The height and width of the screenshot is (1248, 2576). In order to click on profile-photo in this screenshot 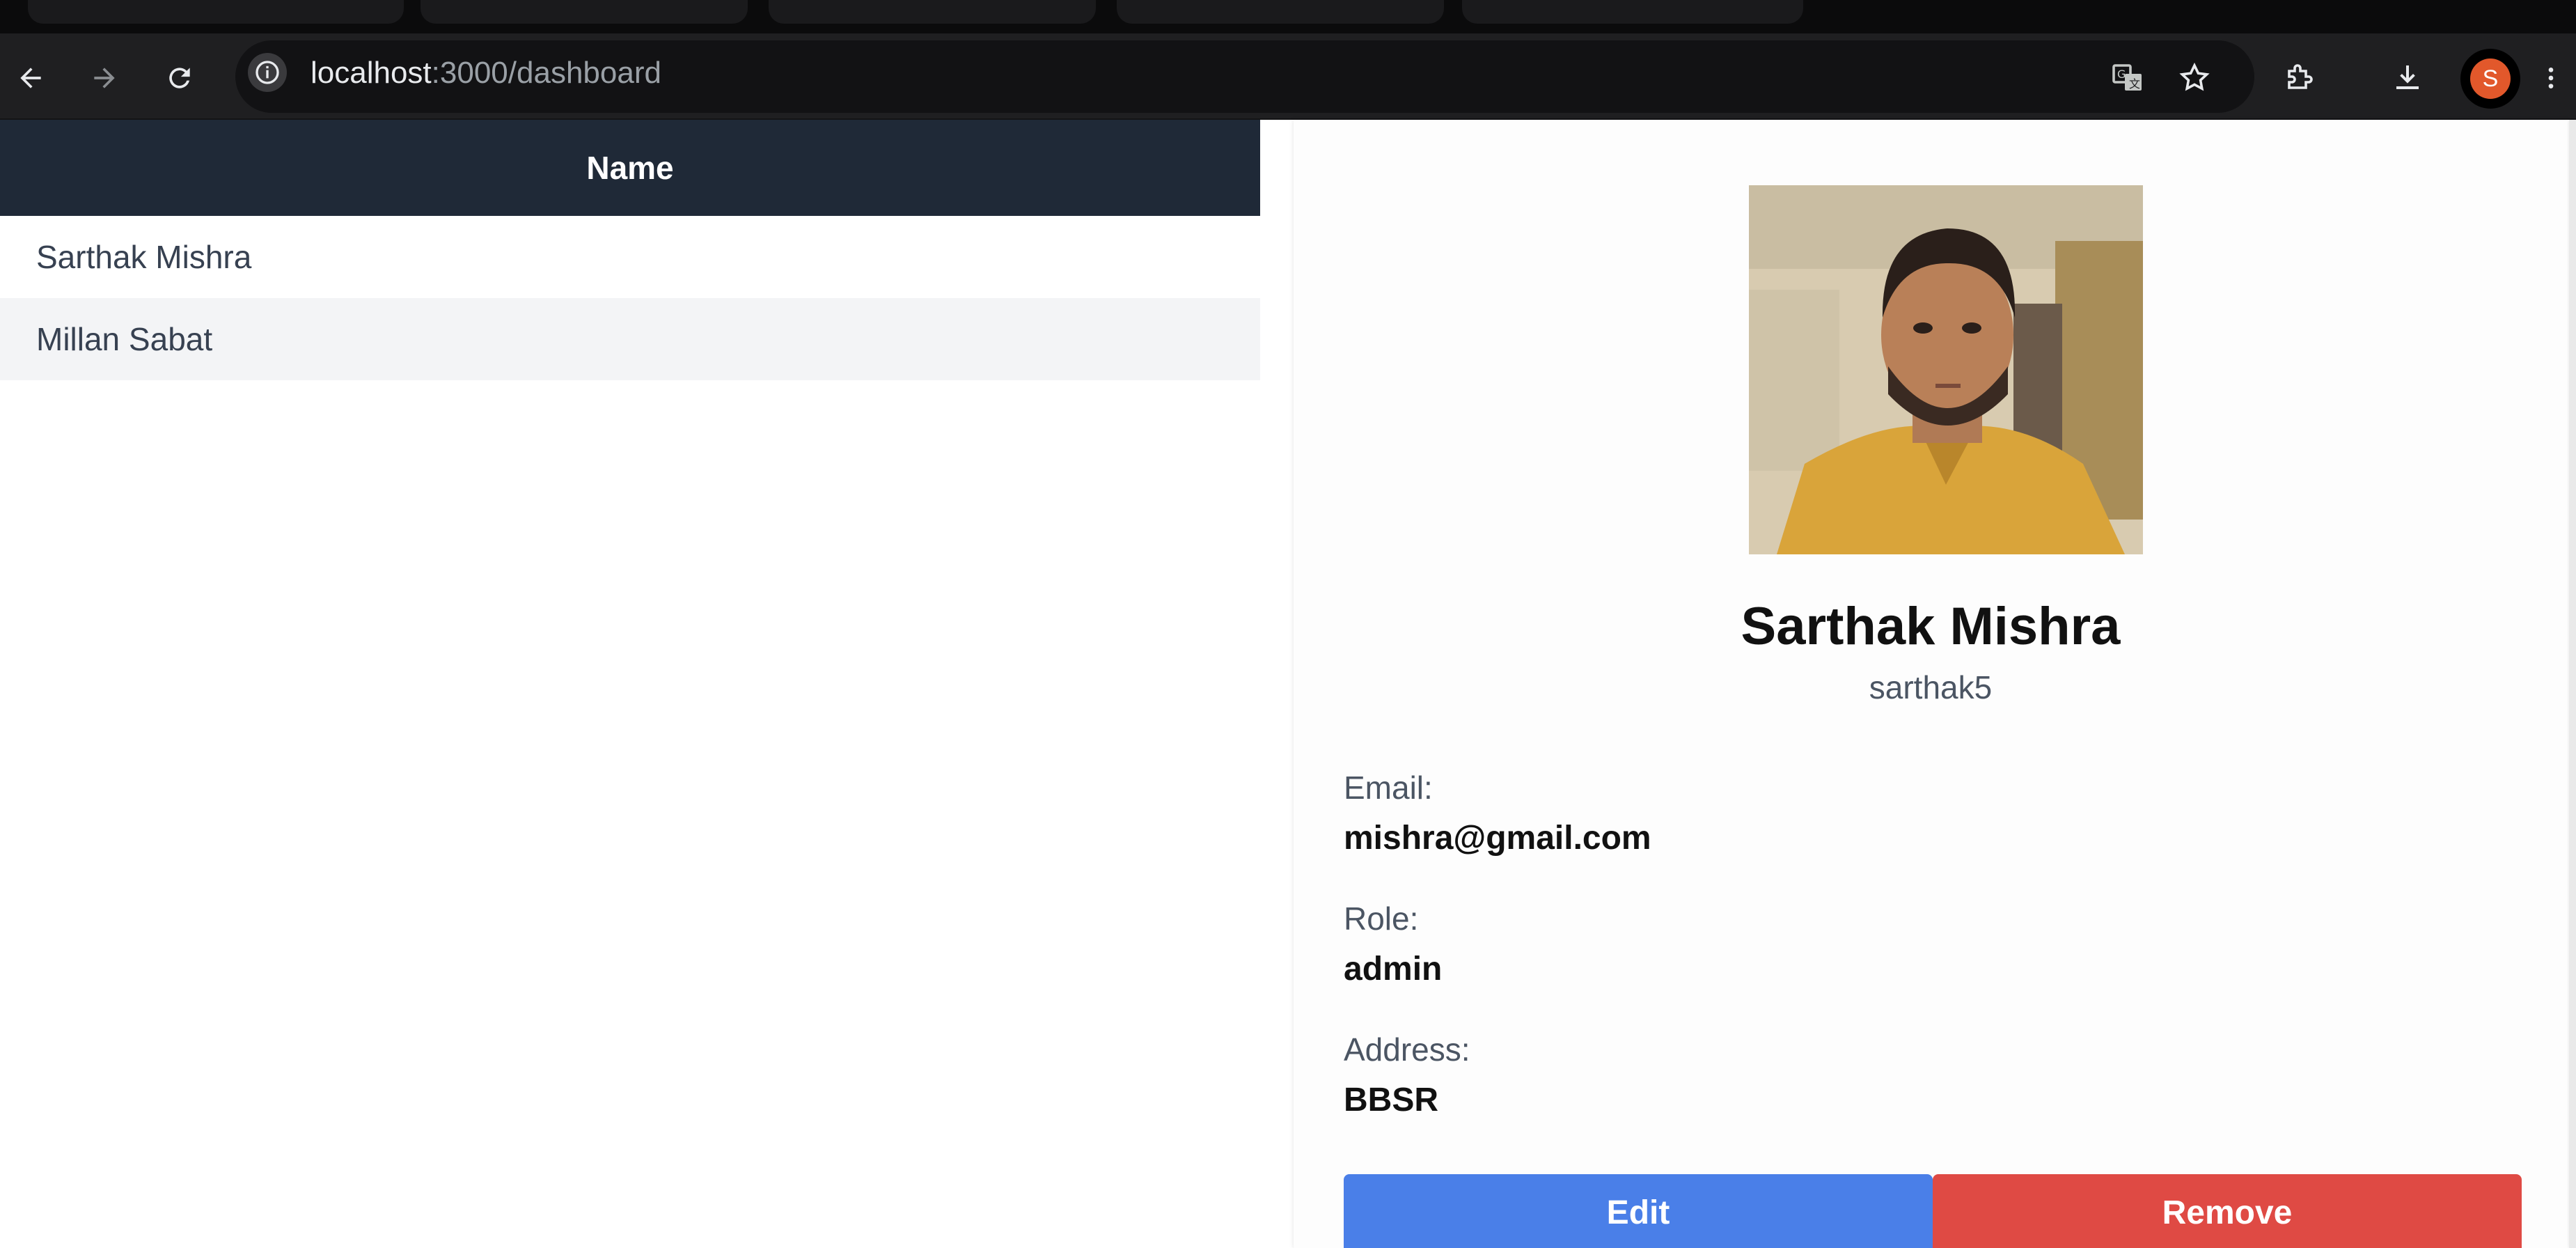, I will do `click(1946, 369)`.